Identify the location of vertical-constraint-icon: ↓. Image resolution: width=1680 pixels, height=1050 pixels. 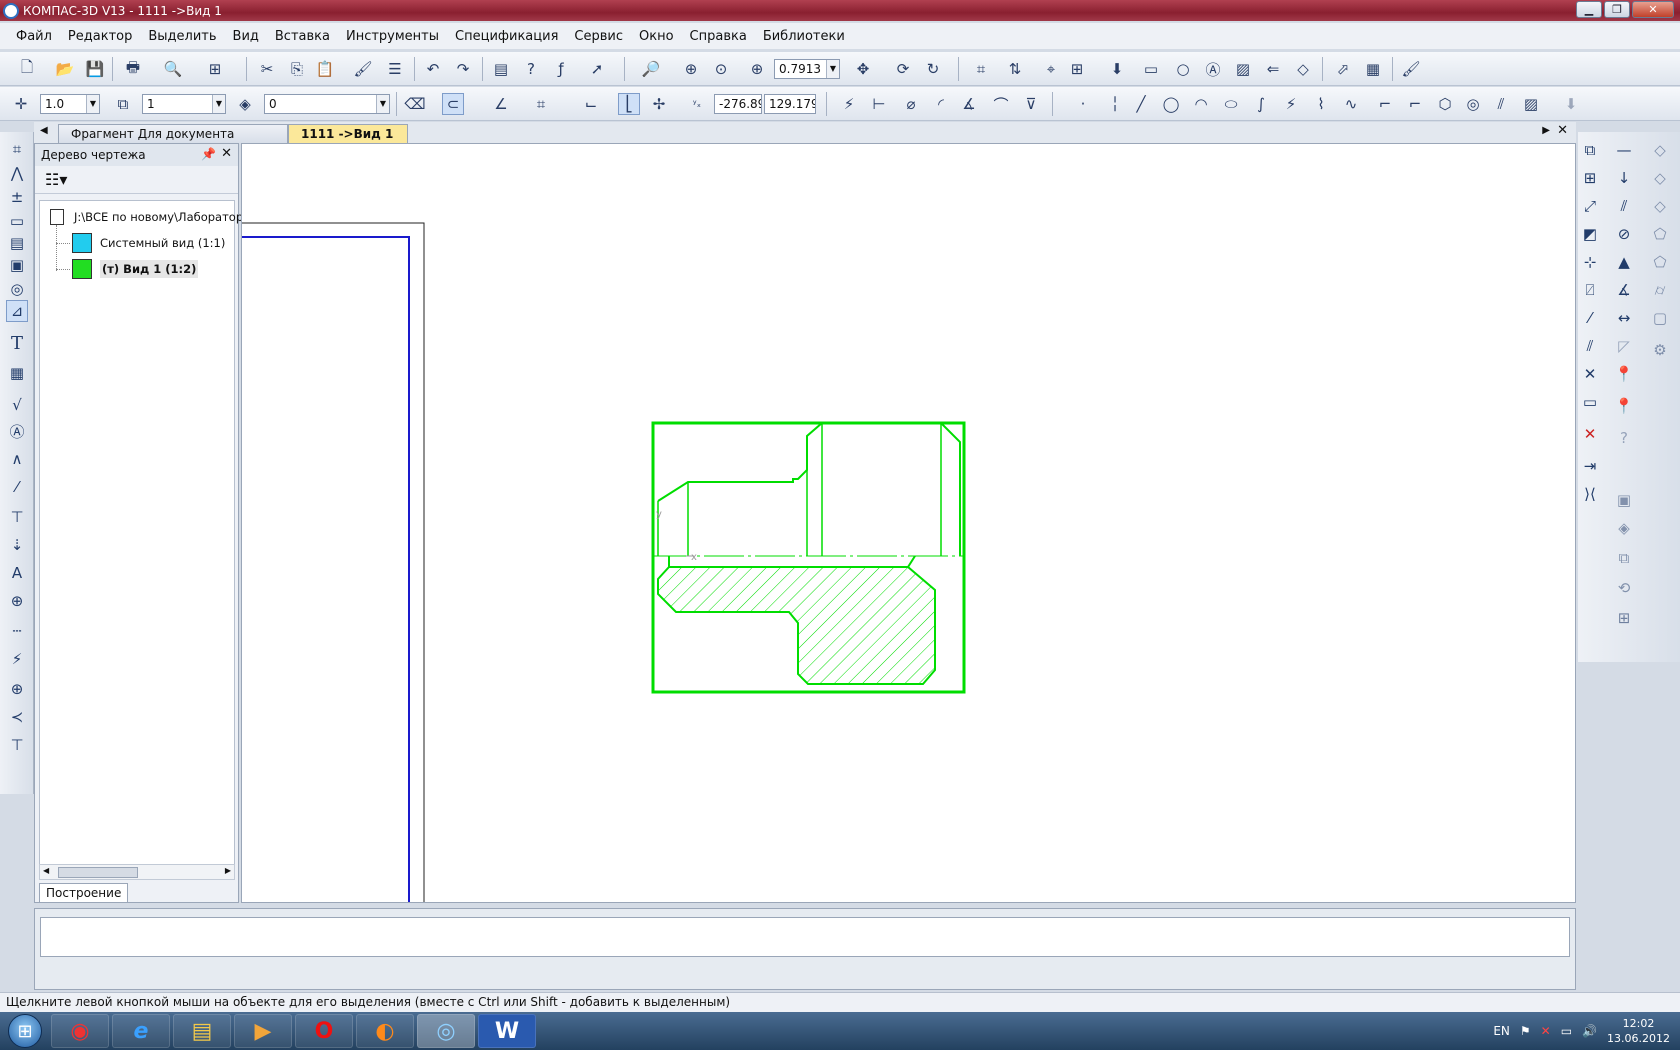
(1624, 178).